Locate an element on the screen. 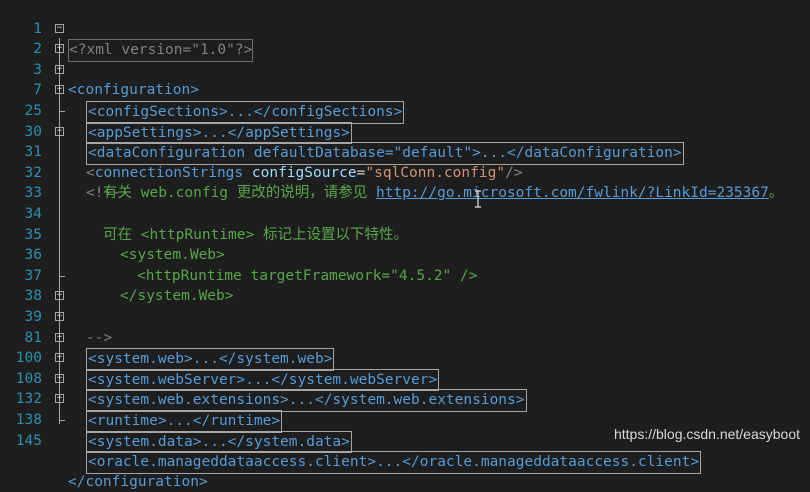 The height and width of the screenshot is (492, 810). code-line-1: 1 <?xml version="1.0"?> is located at coordinates (405, 31).